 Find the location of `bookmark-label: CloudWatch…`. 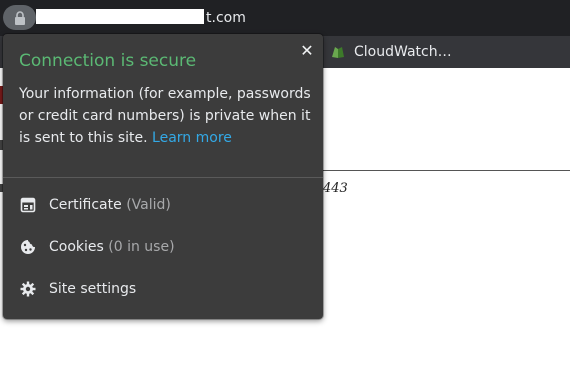

bookmark-label: CloudWatch… is located at coordinates (403, 52).